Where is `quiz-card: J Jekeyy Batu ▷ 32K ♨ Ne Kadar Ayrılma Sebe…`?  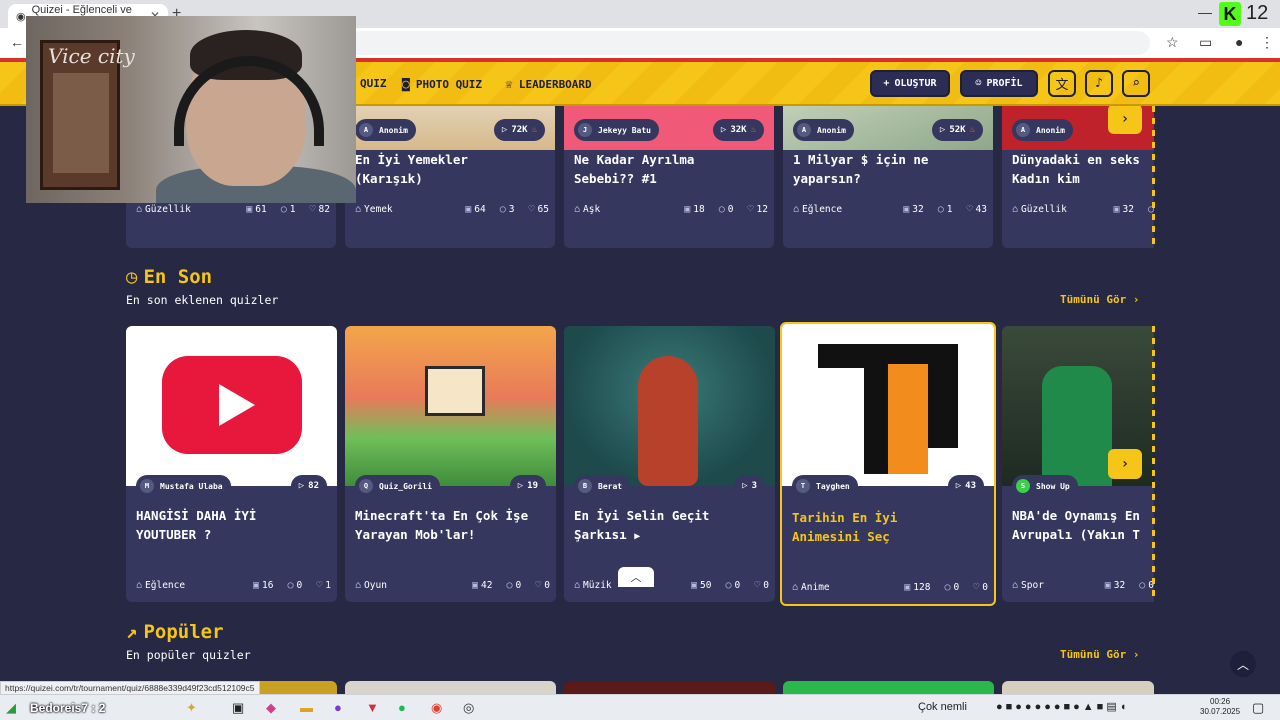 quiz-card: J Jekeyy Batu ▷ 32K ♨ Ne Kadar Ayrılma Sebe… is located at coordinates (669, 177).